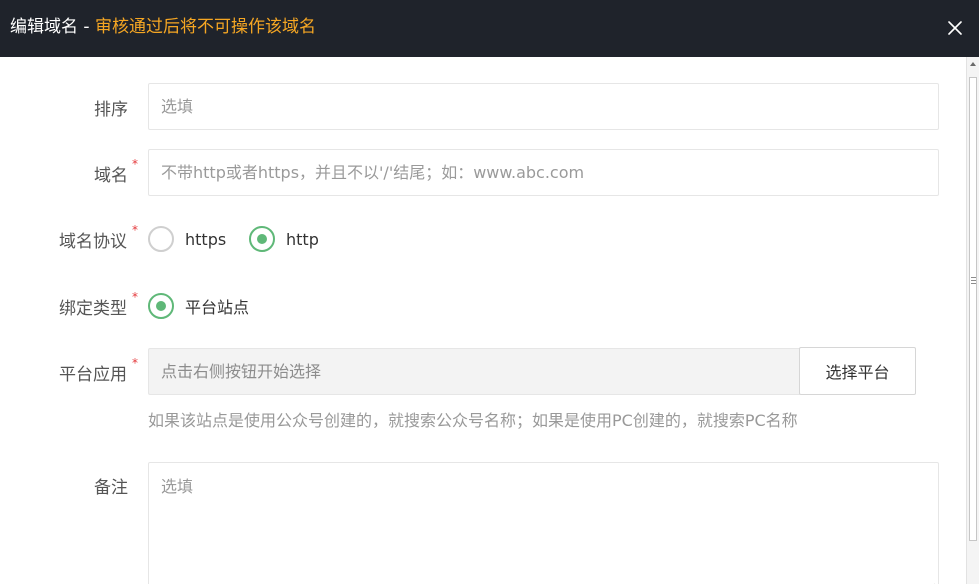  I want to click on dialog-title-warning: 审核通过后将不可操作该域名, so click(205, 27).